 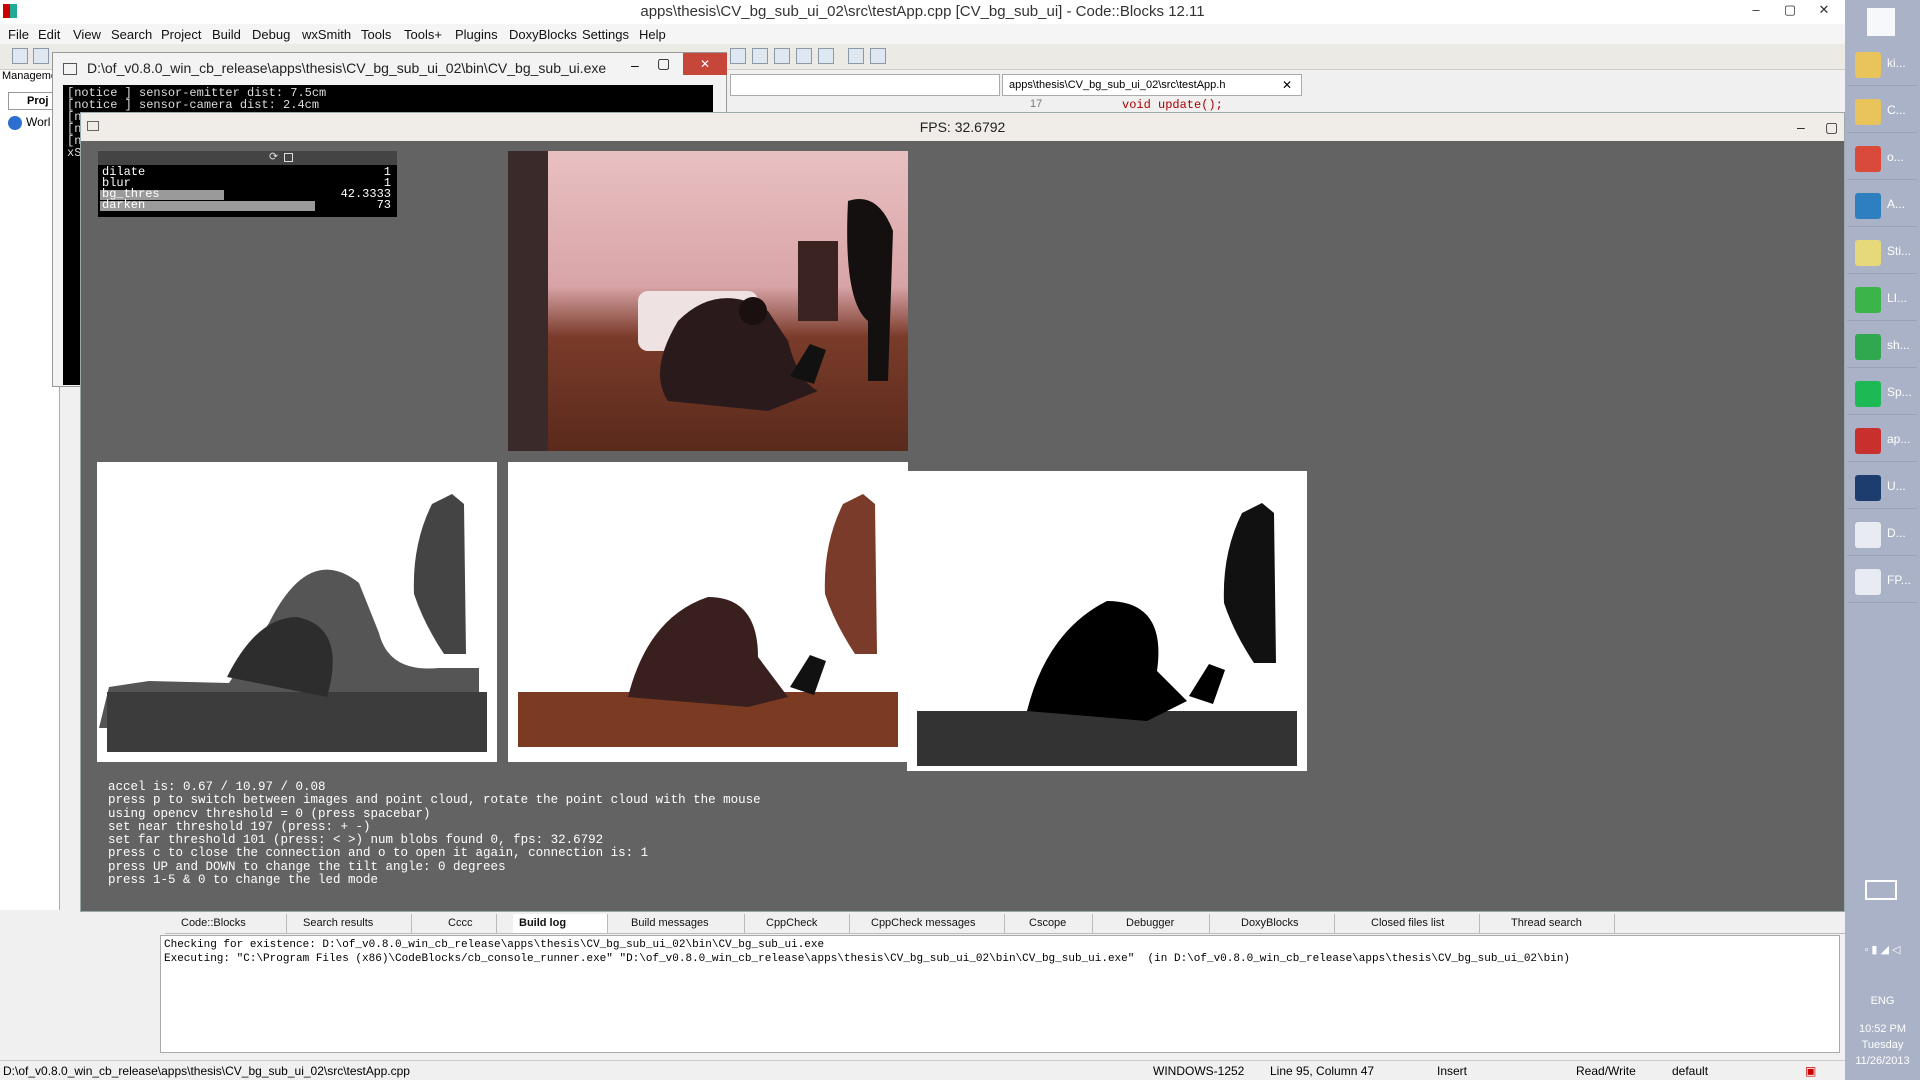 What do you see at coordinates (247, 172) in the screenshot?
I see `slider-dilate: dilate 1` at bounding box center [247, 172].